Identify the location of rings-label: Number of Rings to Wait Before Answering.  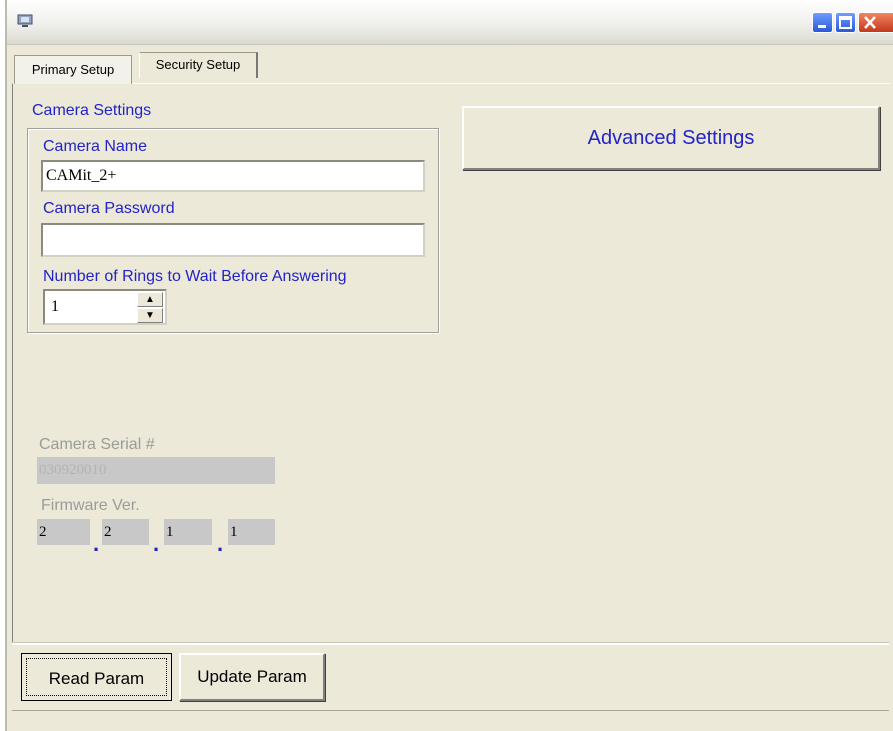
(195, 276).